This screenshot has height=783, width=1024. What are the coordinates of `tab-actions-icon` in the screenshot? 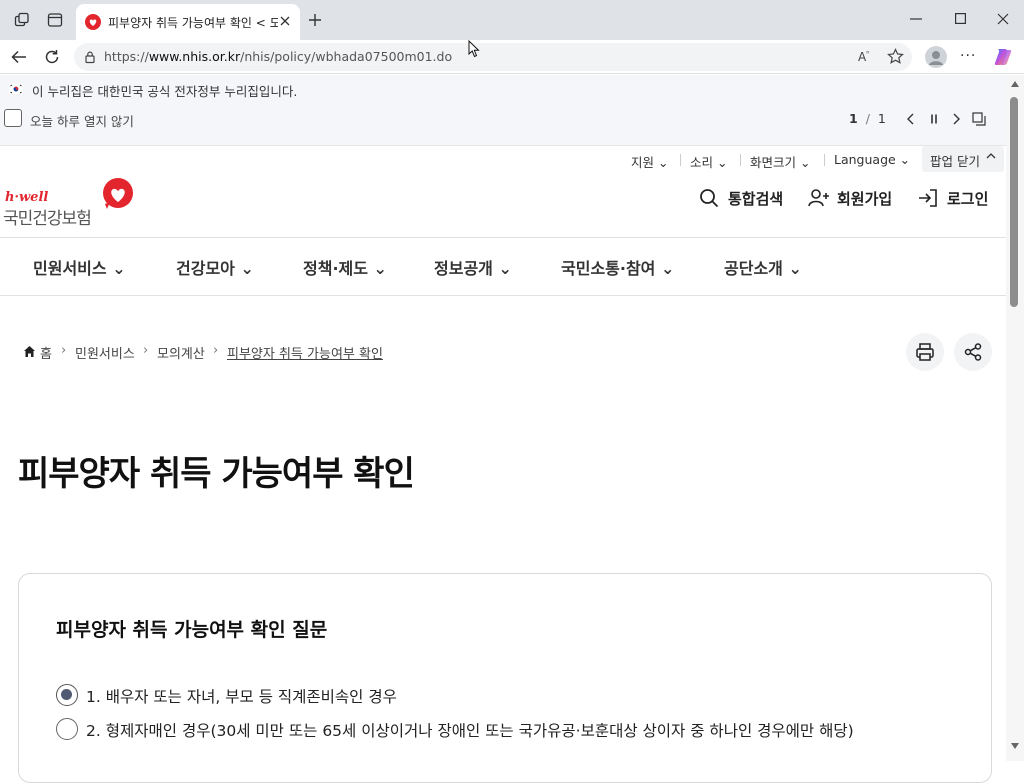 It's located at (55, 20).